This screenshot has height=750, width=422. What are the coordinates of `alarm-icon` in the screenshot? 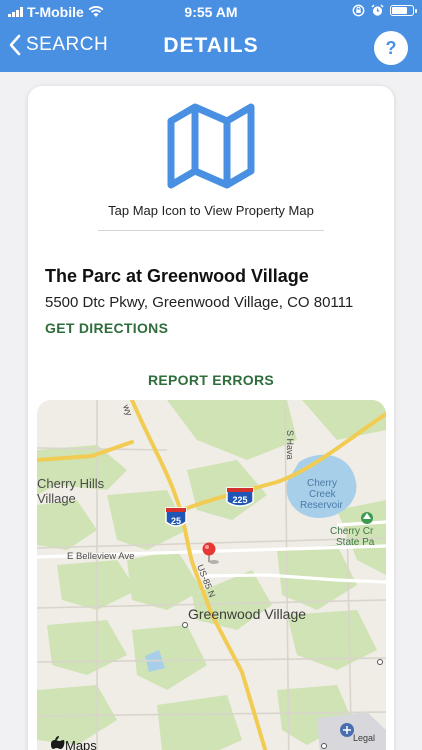 It's located at (377, 10).